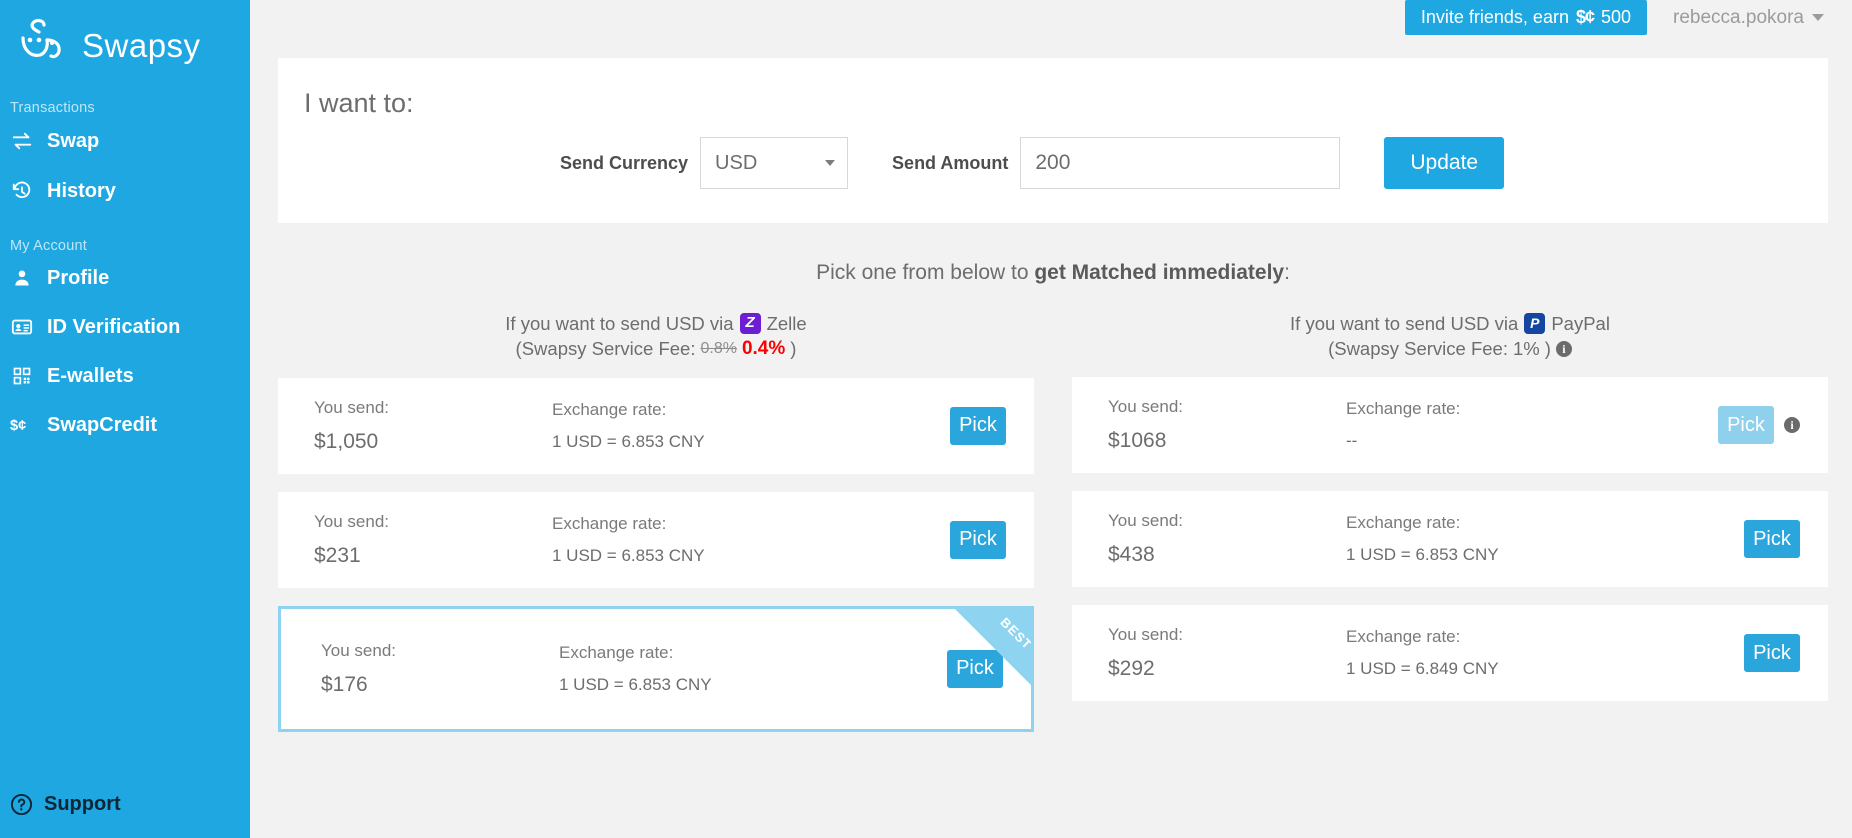  I want to click on match-heading-strong: get Matched immediately, so click(1159, 272).